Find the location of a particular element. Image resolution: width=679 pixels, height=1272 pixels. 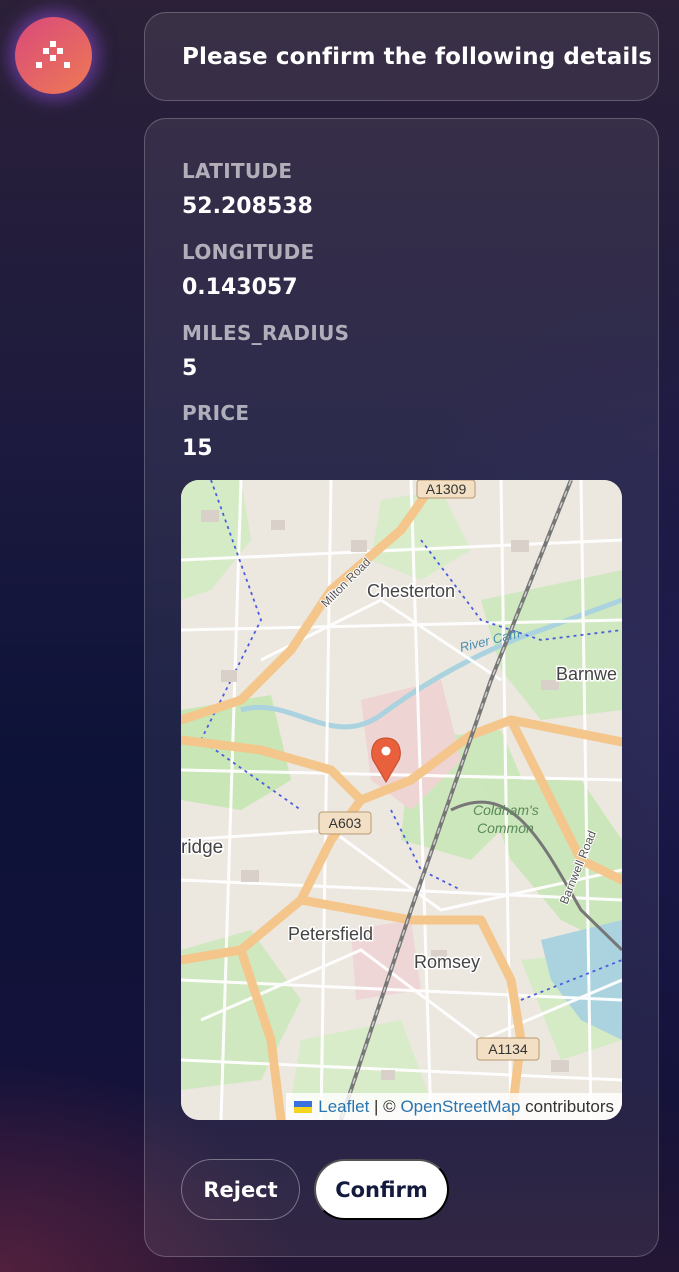

reject-button: Reject is located at coordinates (240, 1189).